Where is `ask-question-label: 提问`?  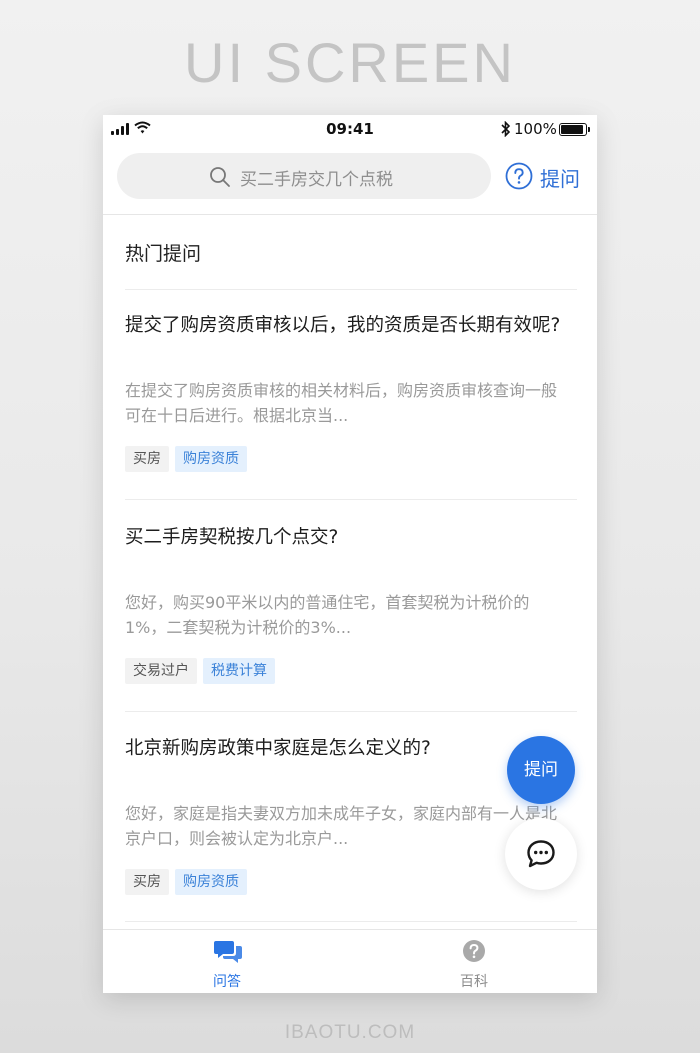
ask-question-label: 提问 is located at coordinates (560, 179).